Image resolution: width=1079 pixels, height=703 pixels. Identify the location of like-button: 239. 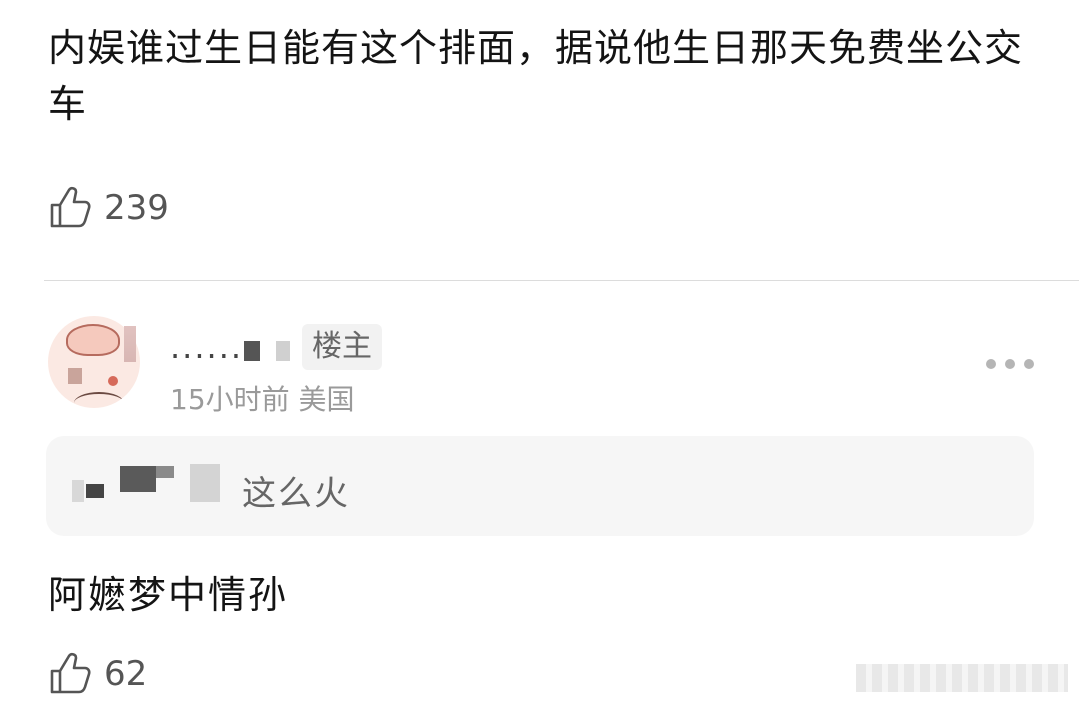
(108, 208).